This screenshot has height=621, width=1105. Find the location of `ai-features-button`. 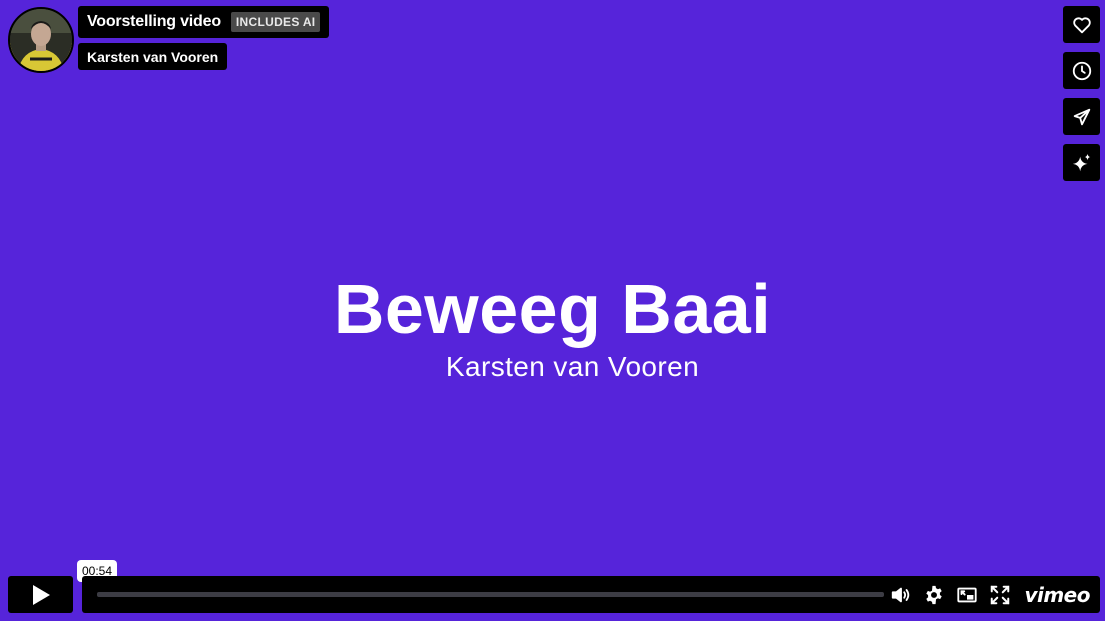

ai-features-button is located at coordinates (1081, 162).